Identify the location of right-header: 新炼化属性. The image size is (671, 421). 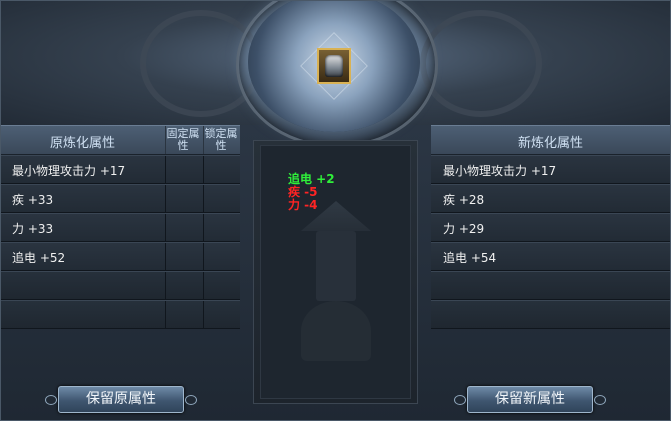
(551, 140).